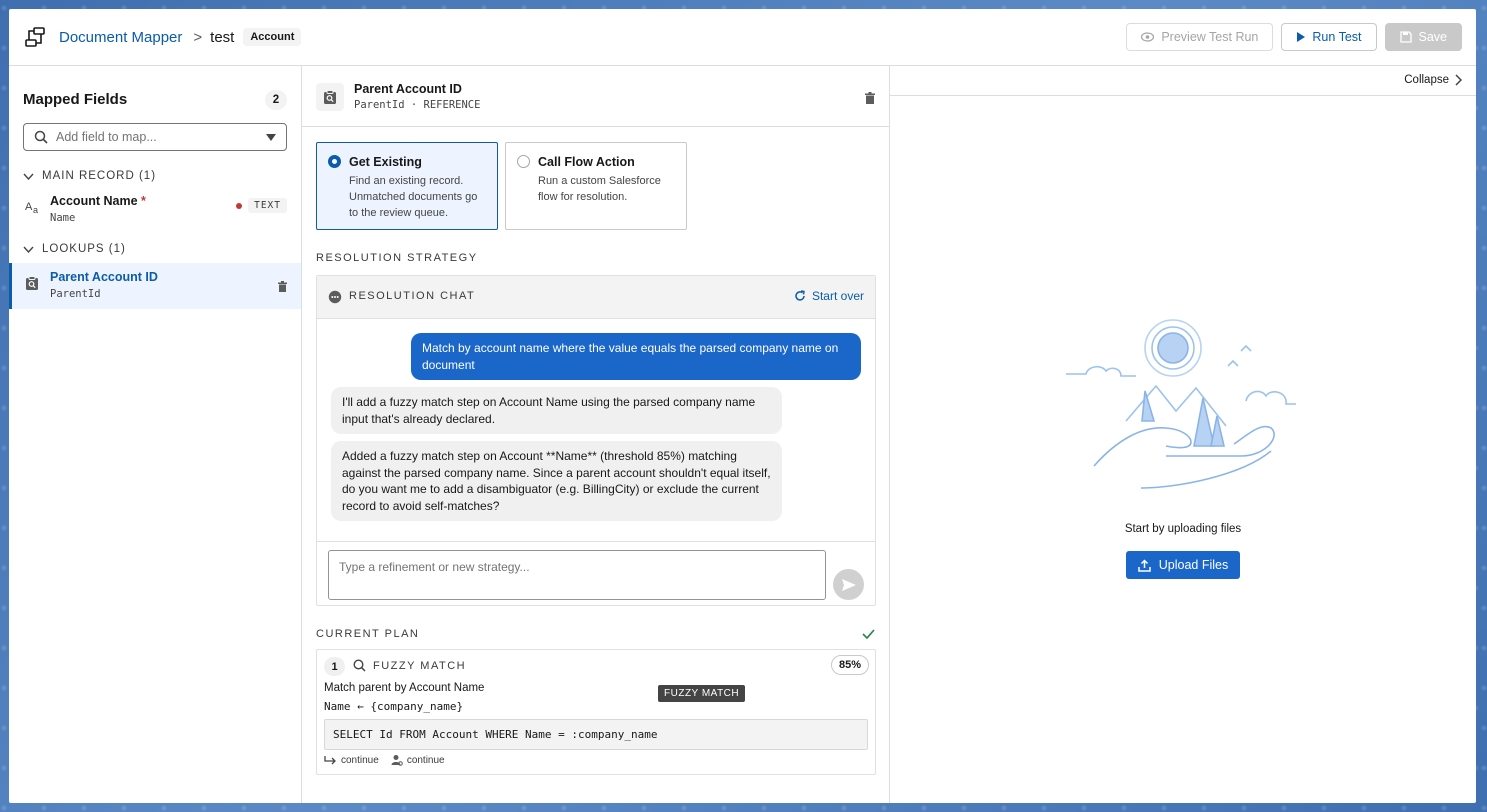 The width and height of the screenshot is (1487, 812). What do you see at coordinates (35, 37) in the screenshot?
I see `document-mapper-icon` at bounding box center [35, 37].